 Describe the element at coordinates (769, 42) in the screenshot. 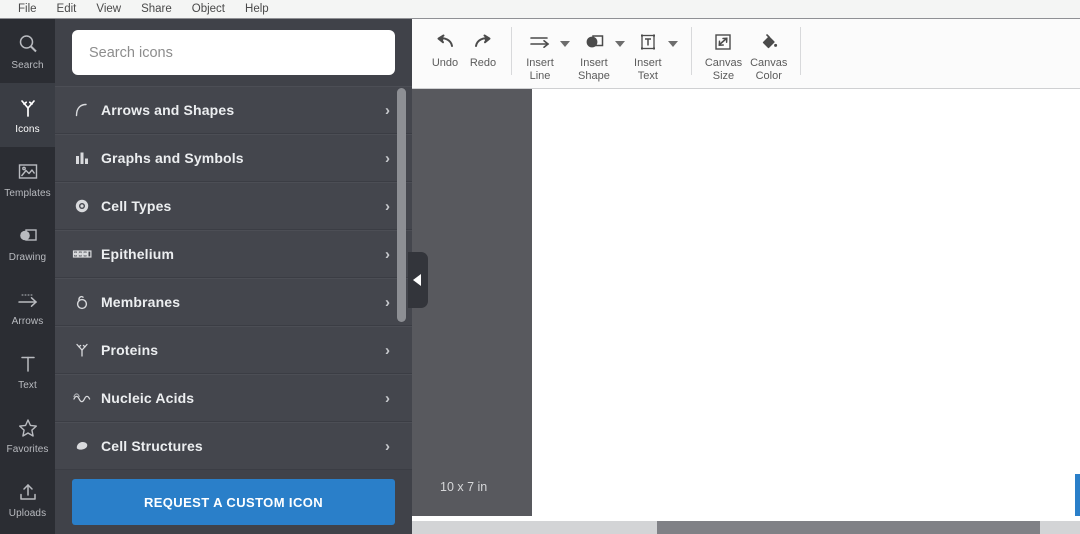

I see `paint-bucket-icon` at that location.